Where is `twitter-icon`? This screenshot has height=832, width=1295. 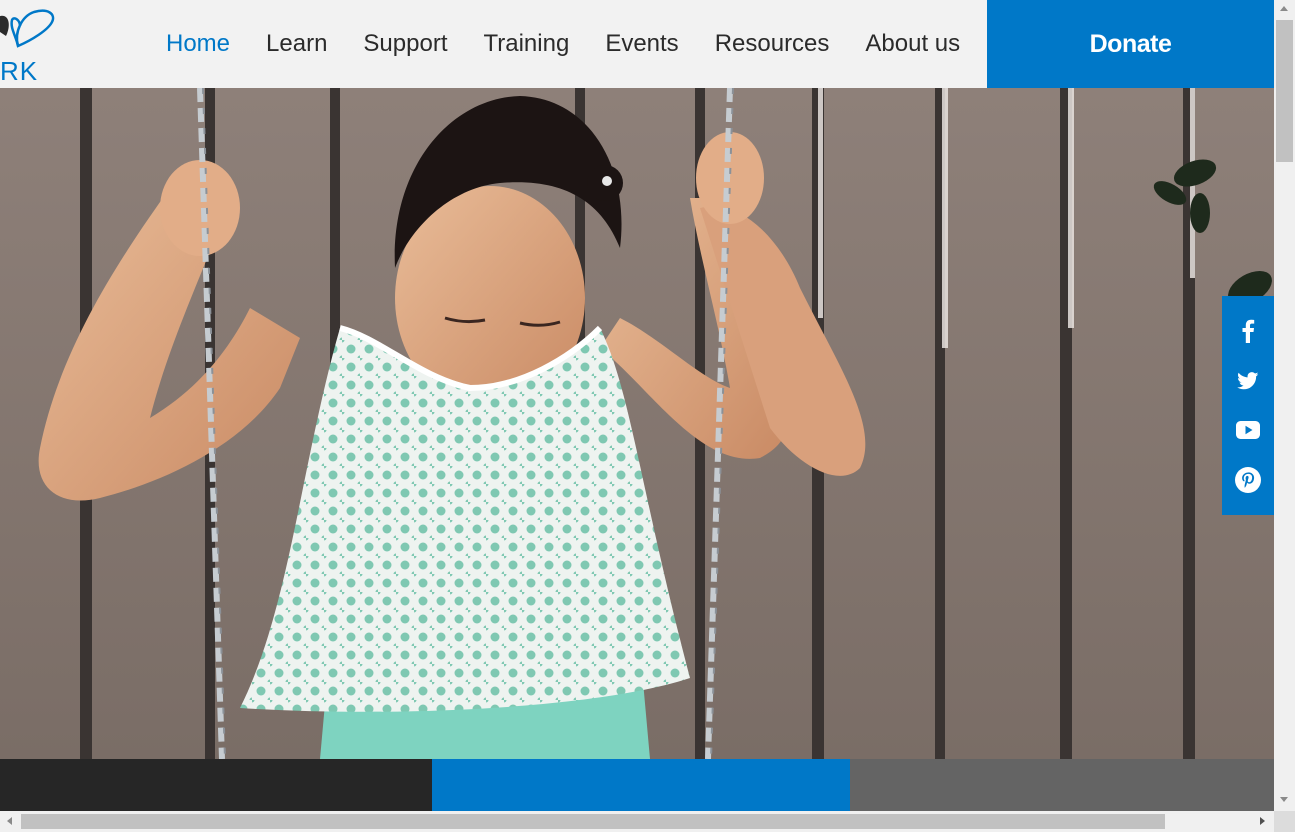 twitter-icon is located at coordinates (1248, 380).